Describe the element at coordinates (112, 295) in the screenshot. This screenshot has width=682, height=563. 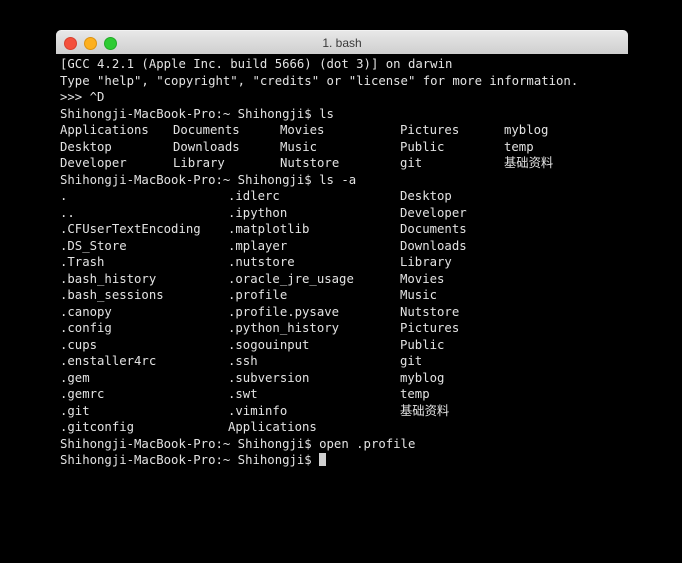
I see `ls-a-cell: .bash_sessions` at that location.